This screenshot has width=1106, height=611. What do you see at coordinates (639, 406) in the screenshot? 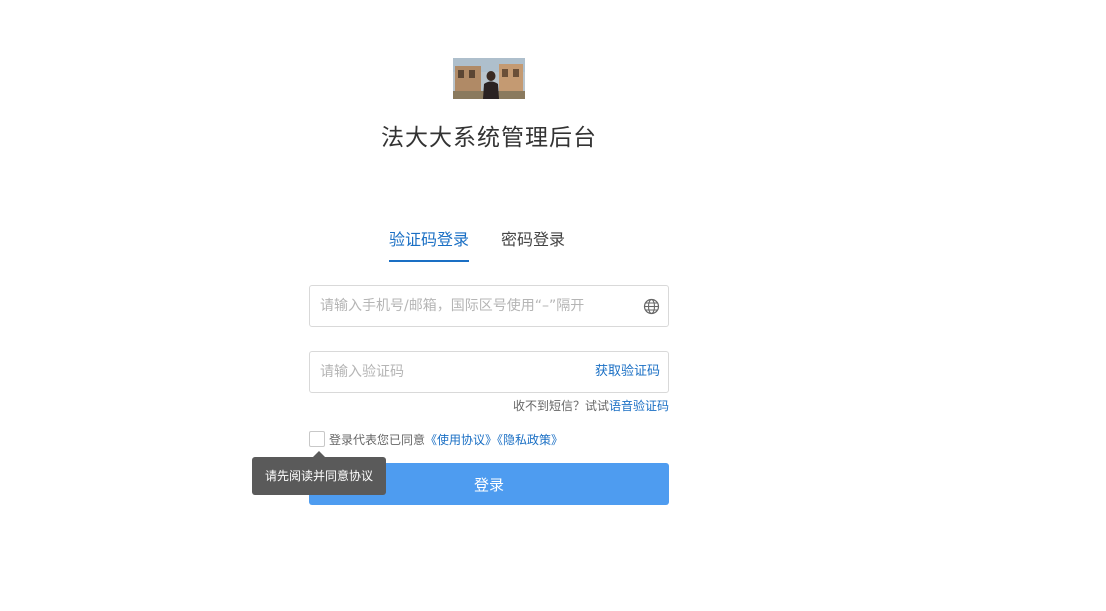
I see `voice-code-link: 语音验证码` at bounding box center [639, 406].